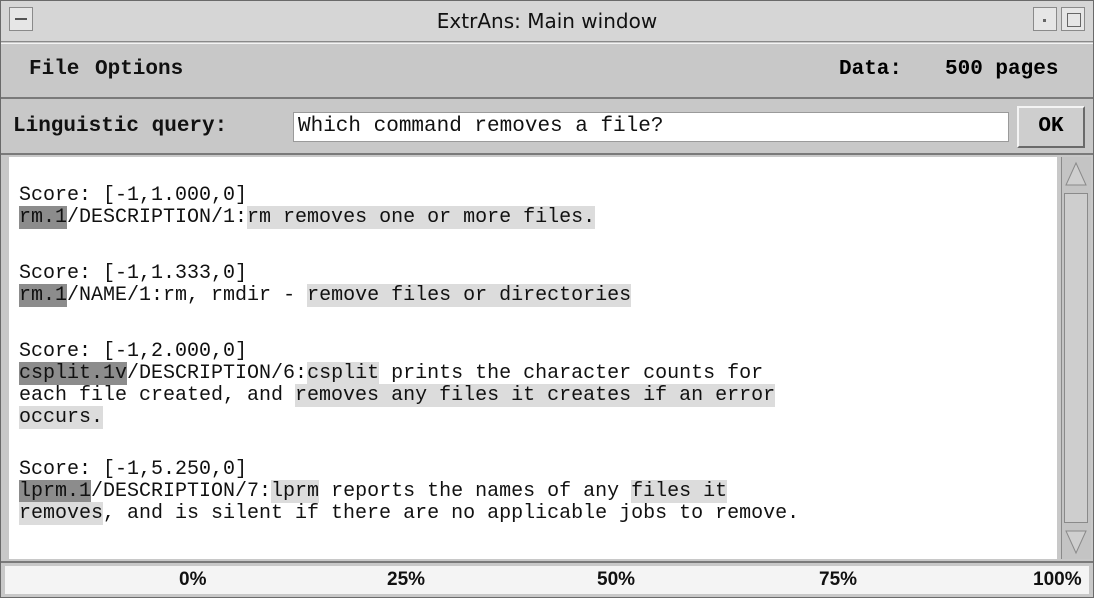  What do you see at coordinates (469, 295) in the screenshot?
I see `result-highlight: remove files or directories` at bounding box center [469, 295].